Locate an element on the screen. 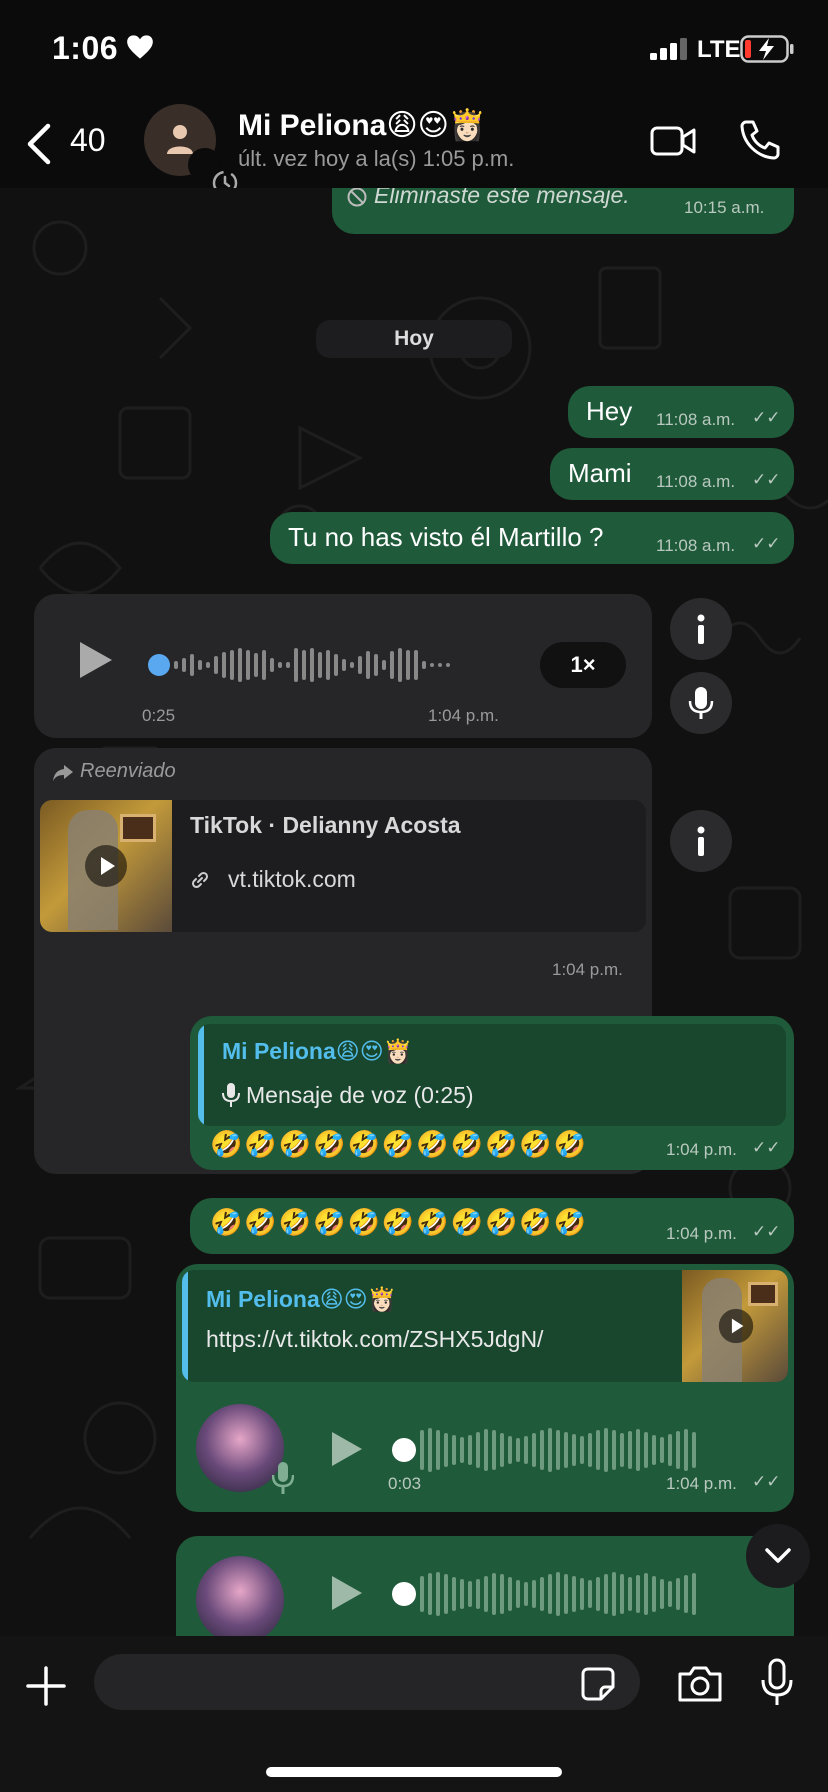 The image size is (828, 1792). voice-duration: 0:03 is located at coordinates (405, 1483).